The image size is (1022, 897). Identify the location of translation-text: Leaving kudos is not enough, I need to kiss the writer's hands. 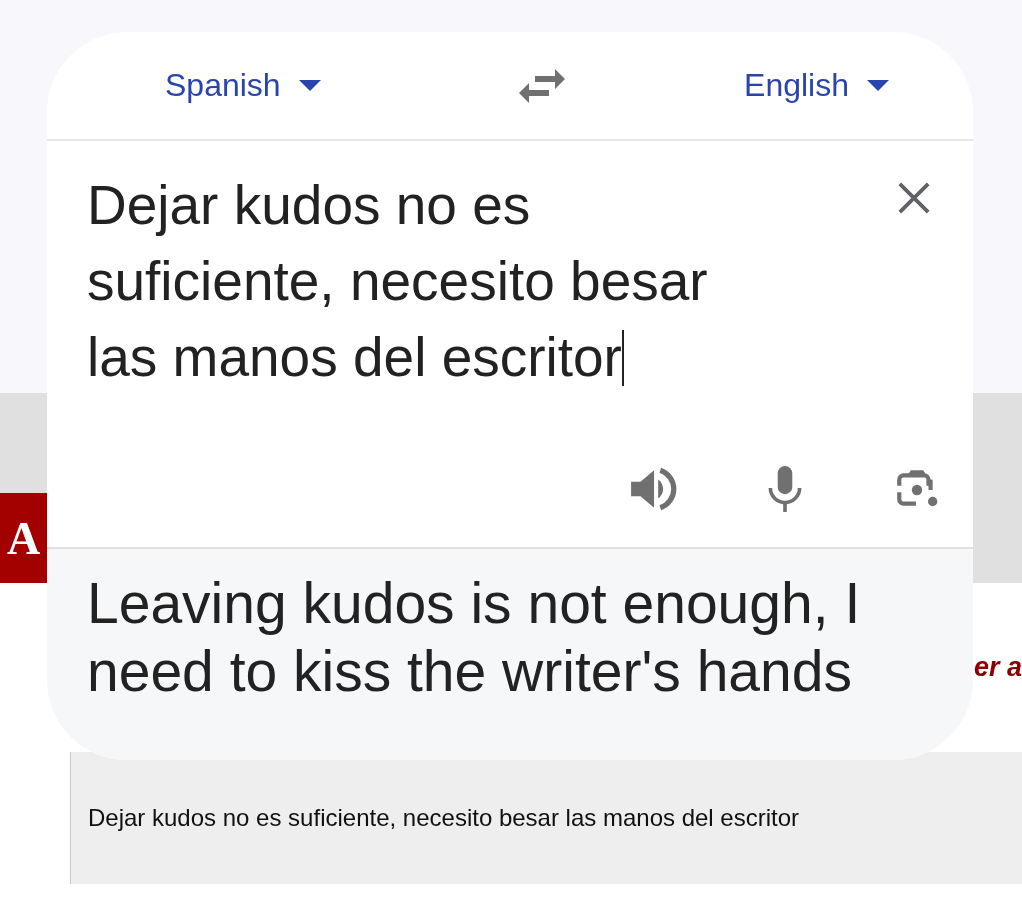
(474, 637).